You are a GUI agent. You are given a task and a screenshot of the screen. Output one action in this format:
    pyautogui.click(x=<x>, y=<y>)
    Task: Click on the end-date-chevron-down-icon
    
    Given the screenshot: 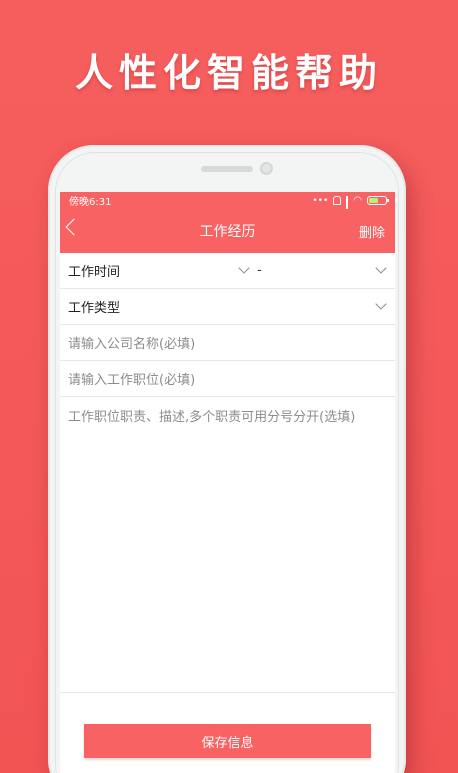 What is the action you would take?
    pyautogui.click(x=381, y=268)
    